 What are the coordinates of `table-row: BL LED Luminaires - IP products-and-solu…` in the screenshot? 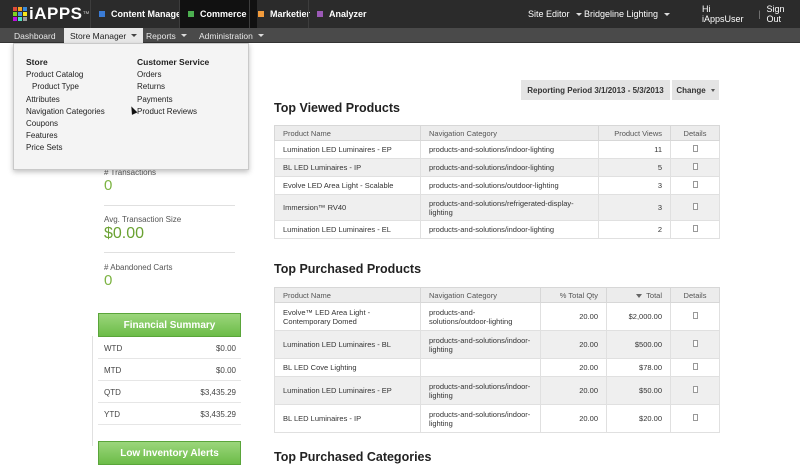 It's located at (497, 418).